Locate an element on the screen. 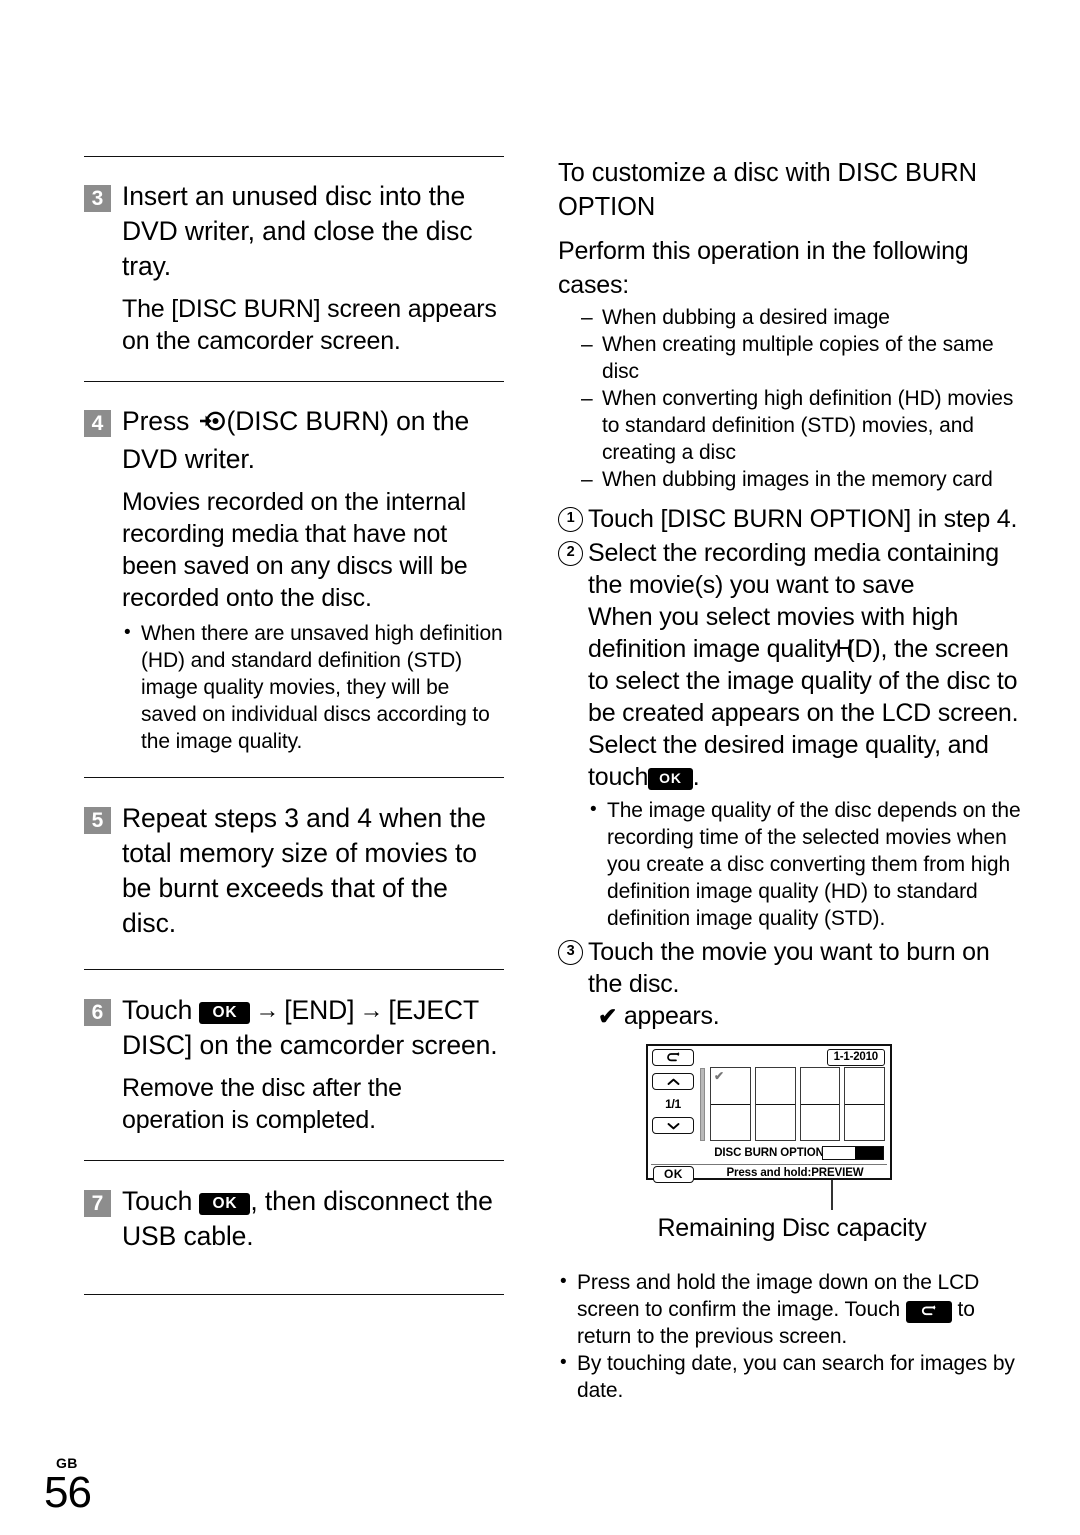 The width and height of the screenshot is (1080, 1535). case-item: When dubbing a desired image is located at coordinates (803, 317).